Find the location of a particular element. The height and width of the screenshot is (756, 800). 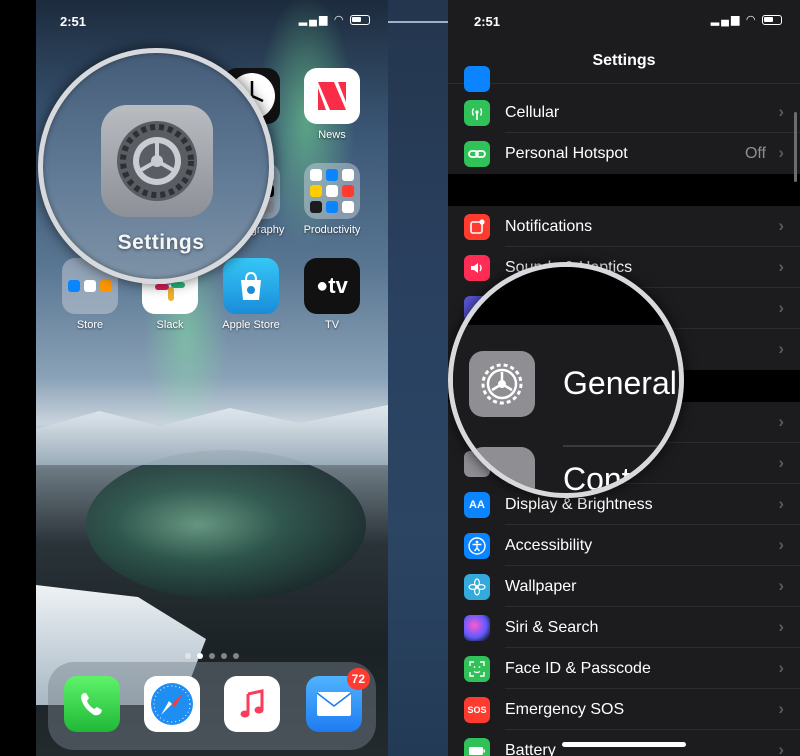

page-dot-active is located at coordinates (200, 656).